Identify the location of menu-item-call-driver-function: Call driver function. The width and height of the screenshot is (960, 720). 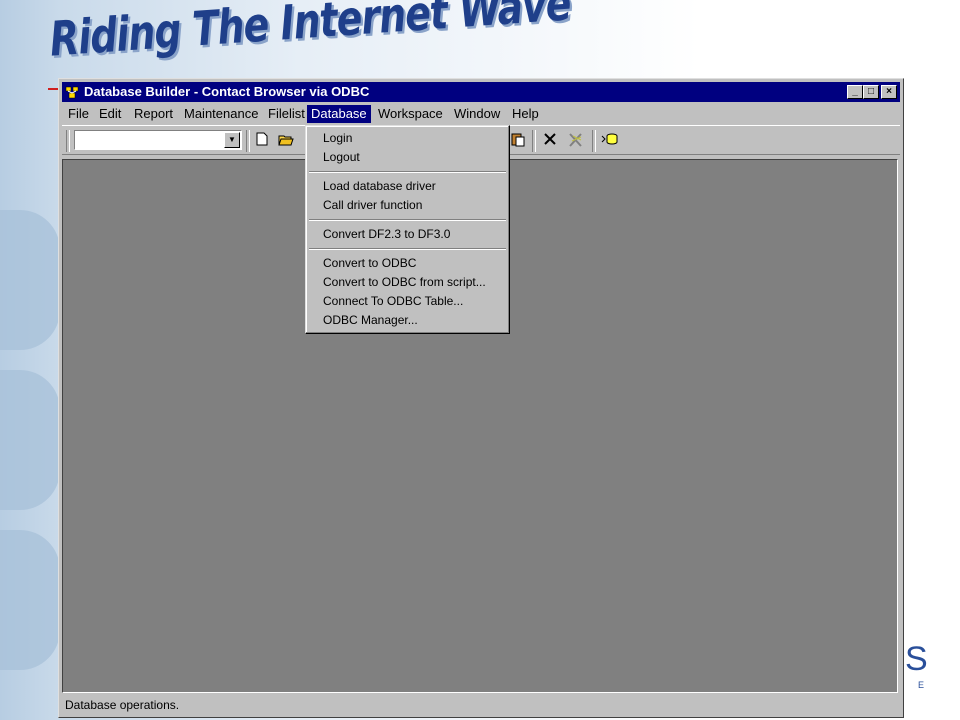
(372, 205).